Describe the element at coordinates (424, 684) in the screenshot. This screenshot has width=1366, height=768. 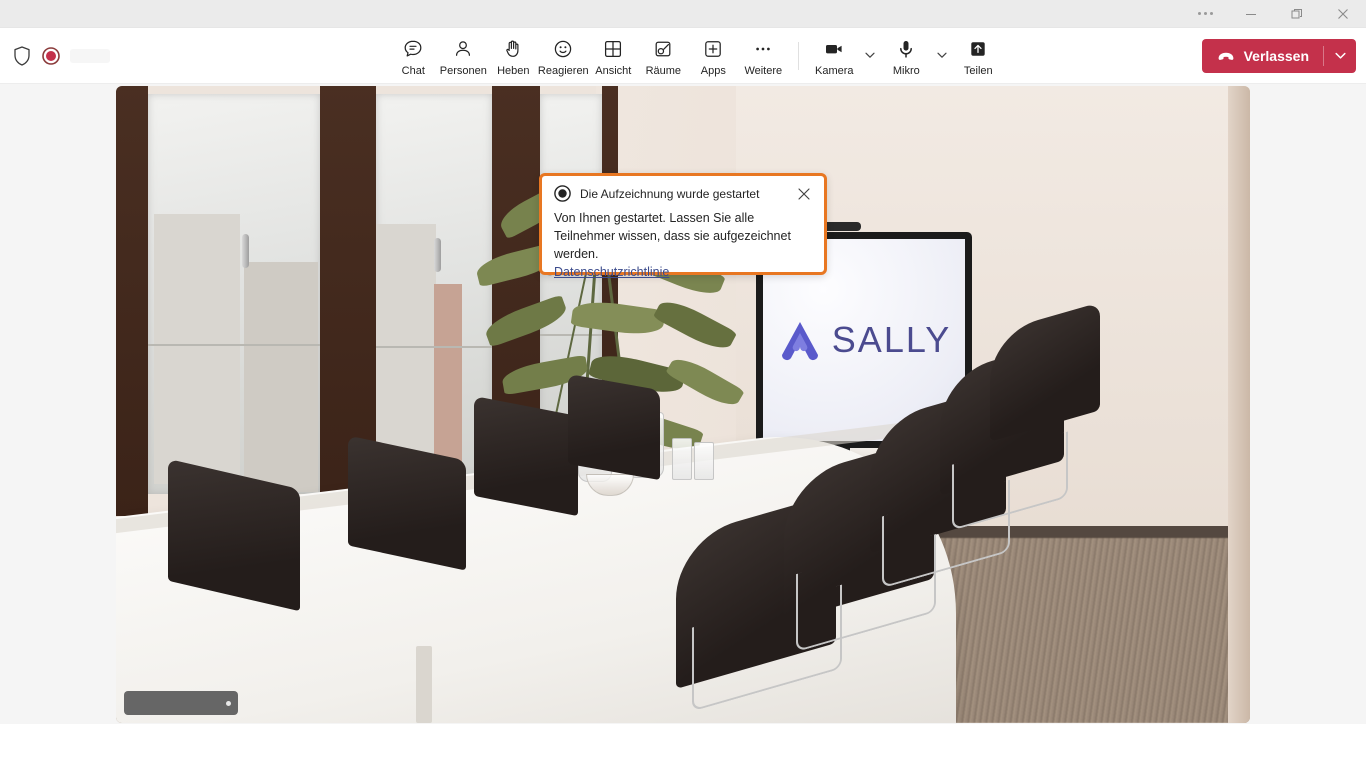
I see `table-leg` at that location.